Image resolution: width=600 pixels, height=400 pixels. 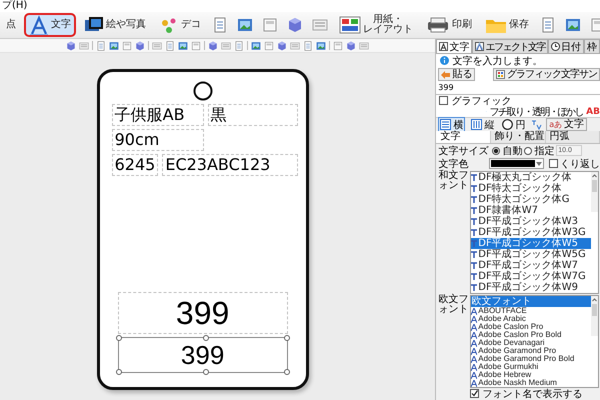 I want to click on list-item: Adobe Gurmukhi, so click(x=531, y=367).